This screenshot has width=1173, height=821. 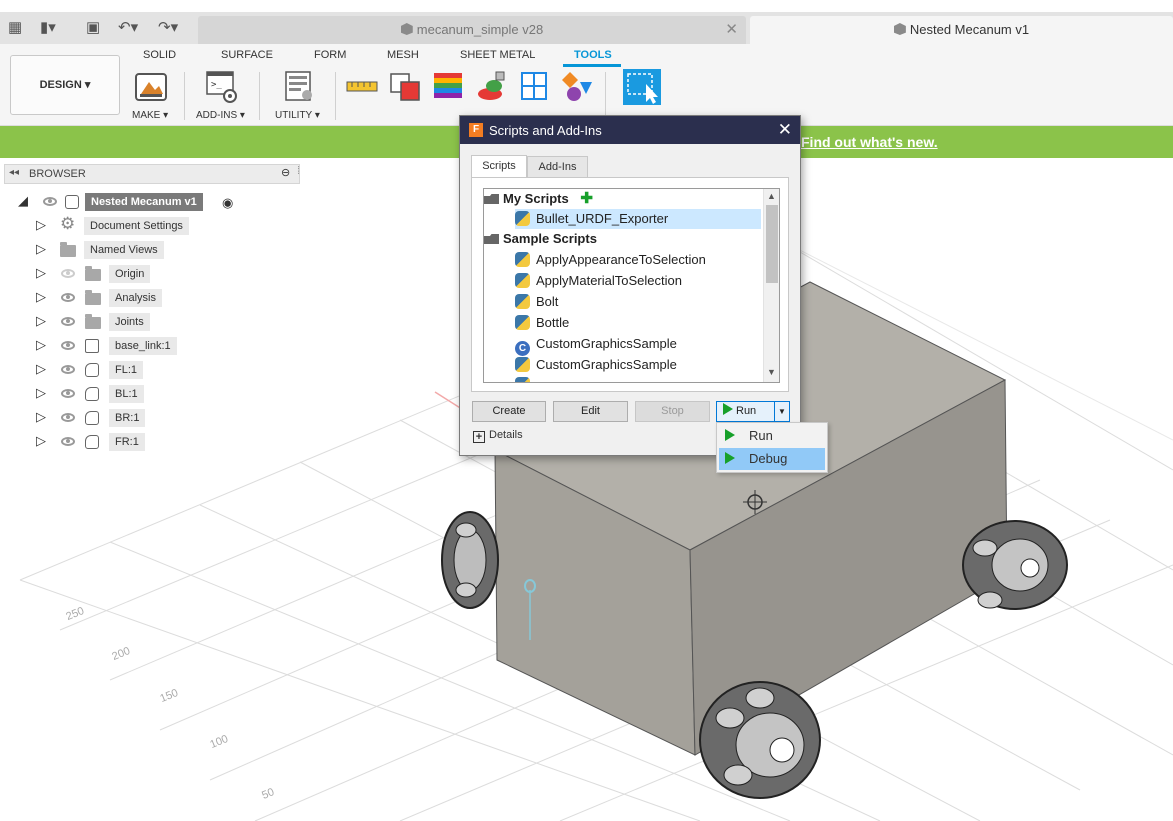 What do you see at coordinates (65, 85) in the screenshot?
I see `workspace-dropdown: DESIGN ▾` at bounding box center [65, 85].